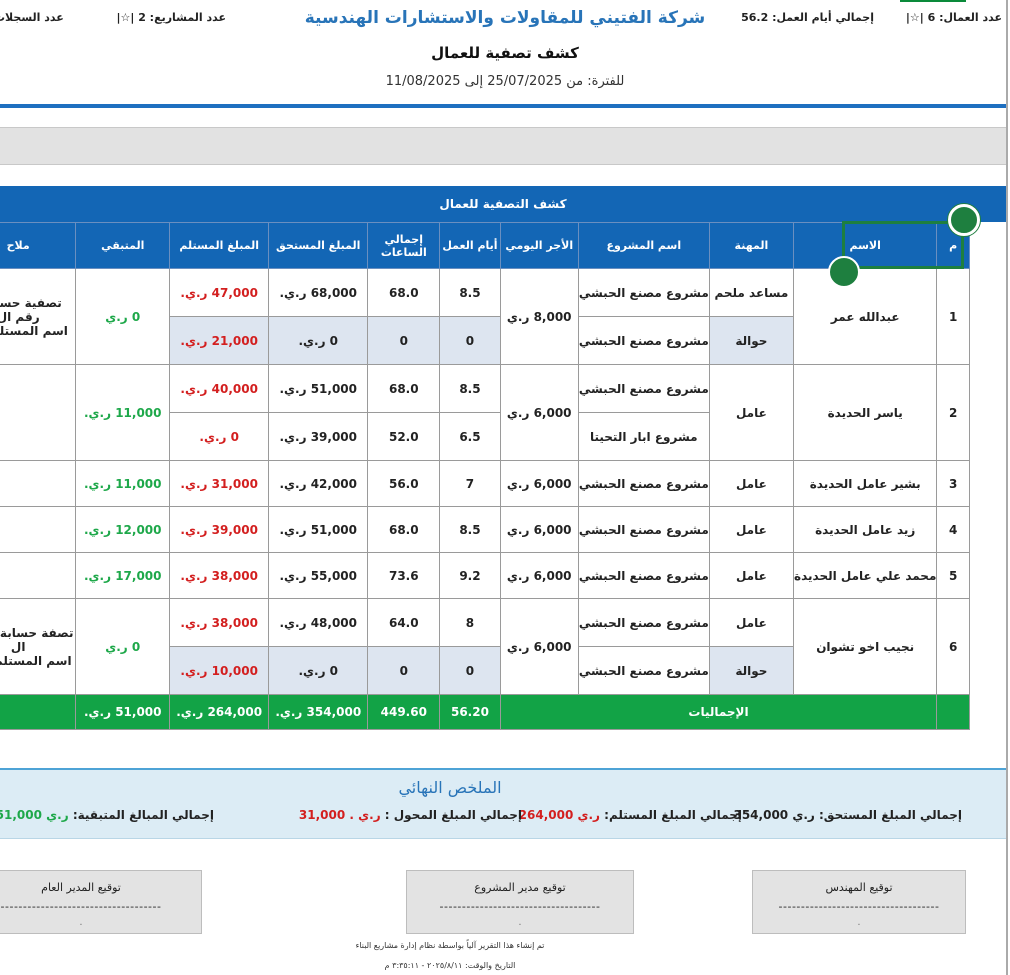 Image resolution: width=1010 pixels, height=975 pixels. I want to click on work-days: 7, so click(470, 483).